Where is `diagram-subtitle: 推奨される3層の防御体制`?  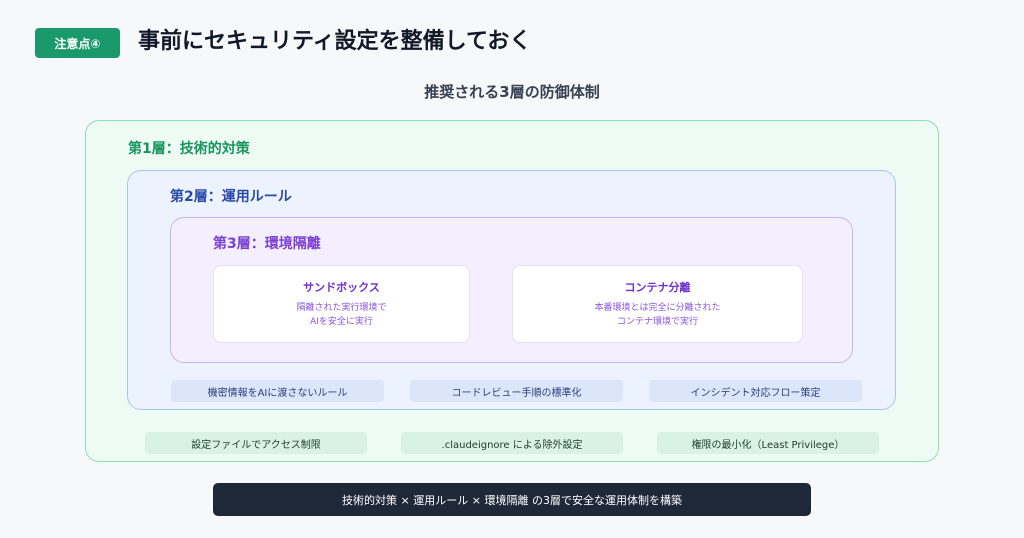 diagram-subtitle: 推奨される3層の防御体制 is located at coordinates (512, 92).